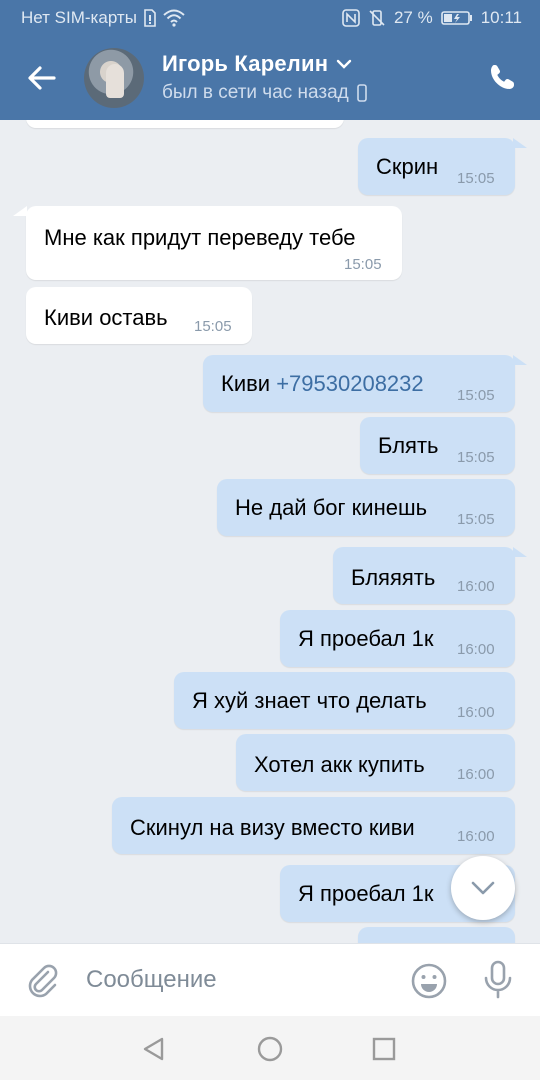  Describe the element at coordinates (498, 980) in the screenshot. I see `microphone-icon` at that location.